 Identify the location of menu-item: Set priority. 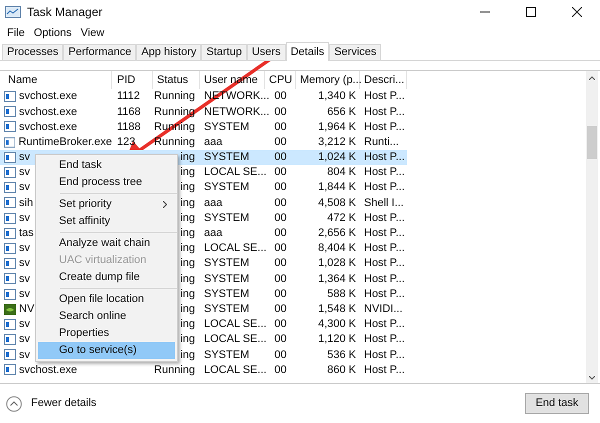
(106, 204).